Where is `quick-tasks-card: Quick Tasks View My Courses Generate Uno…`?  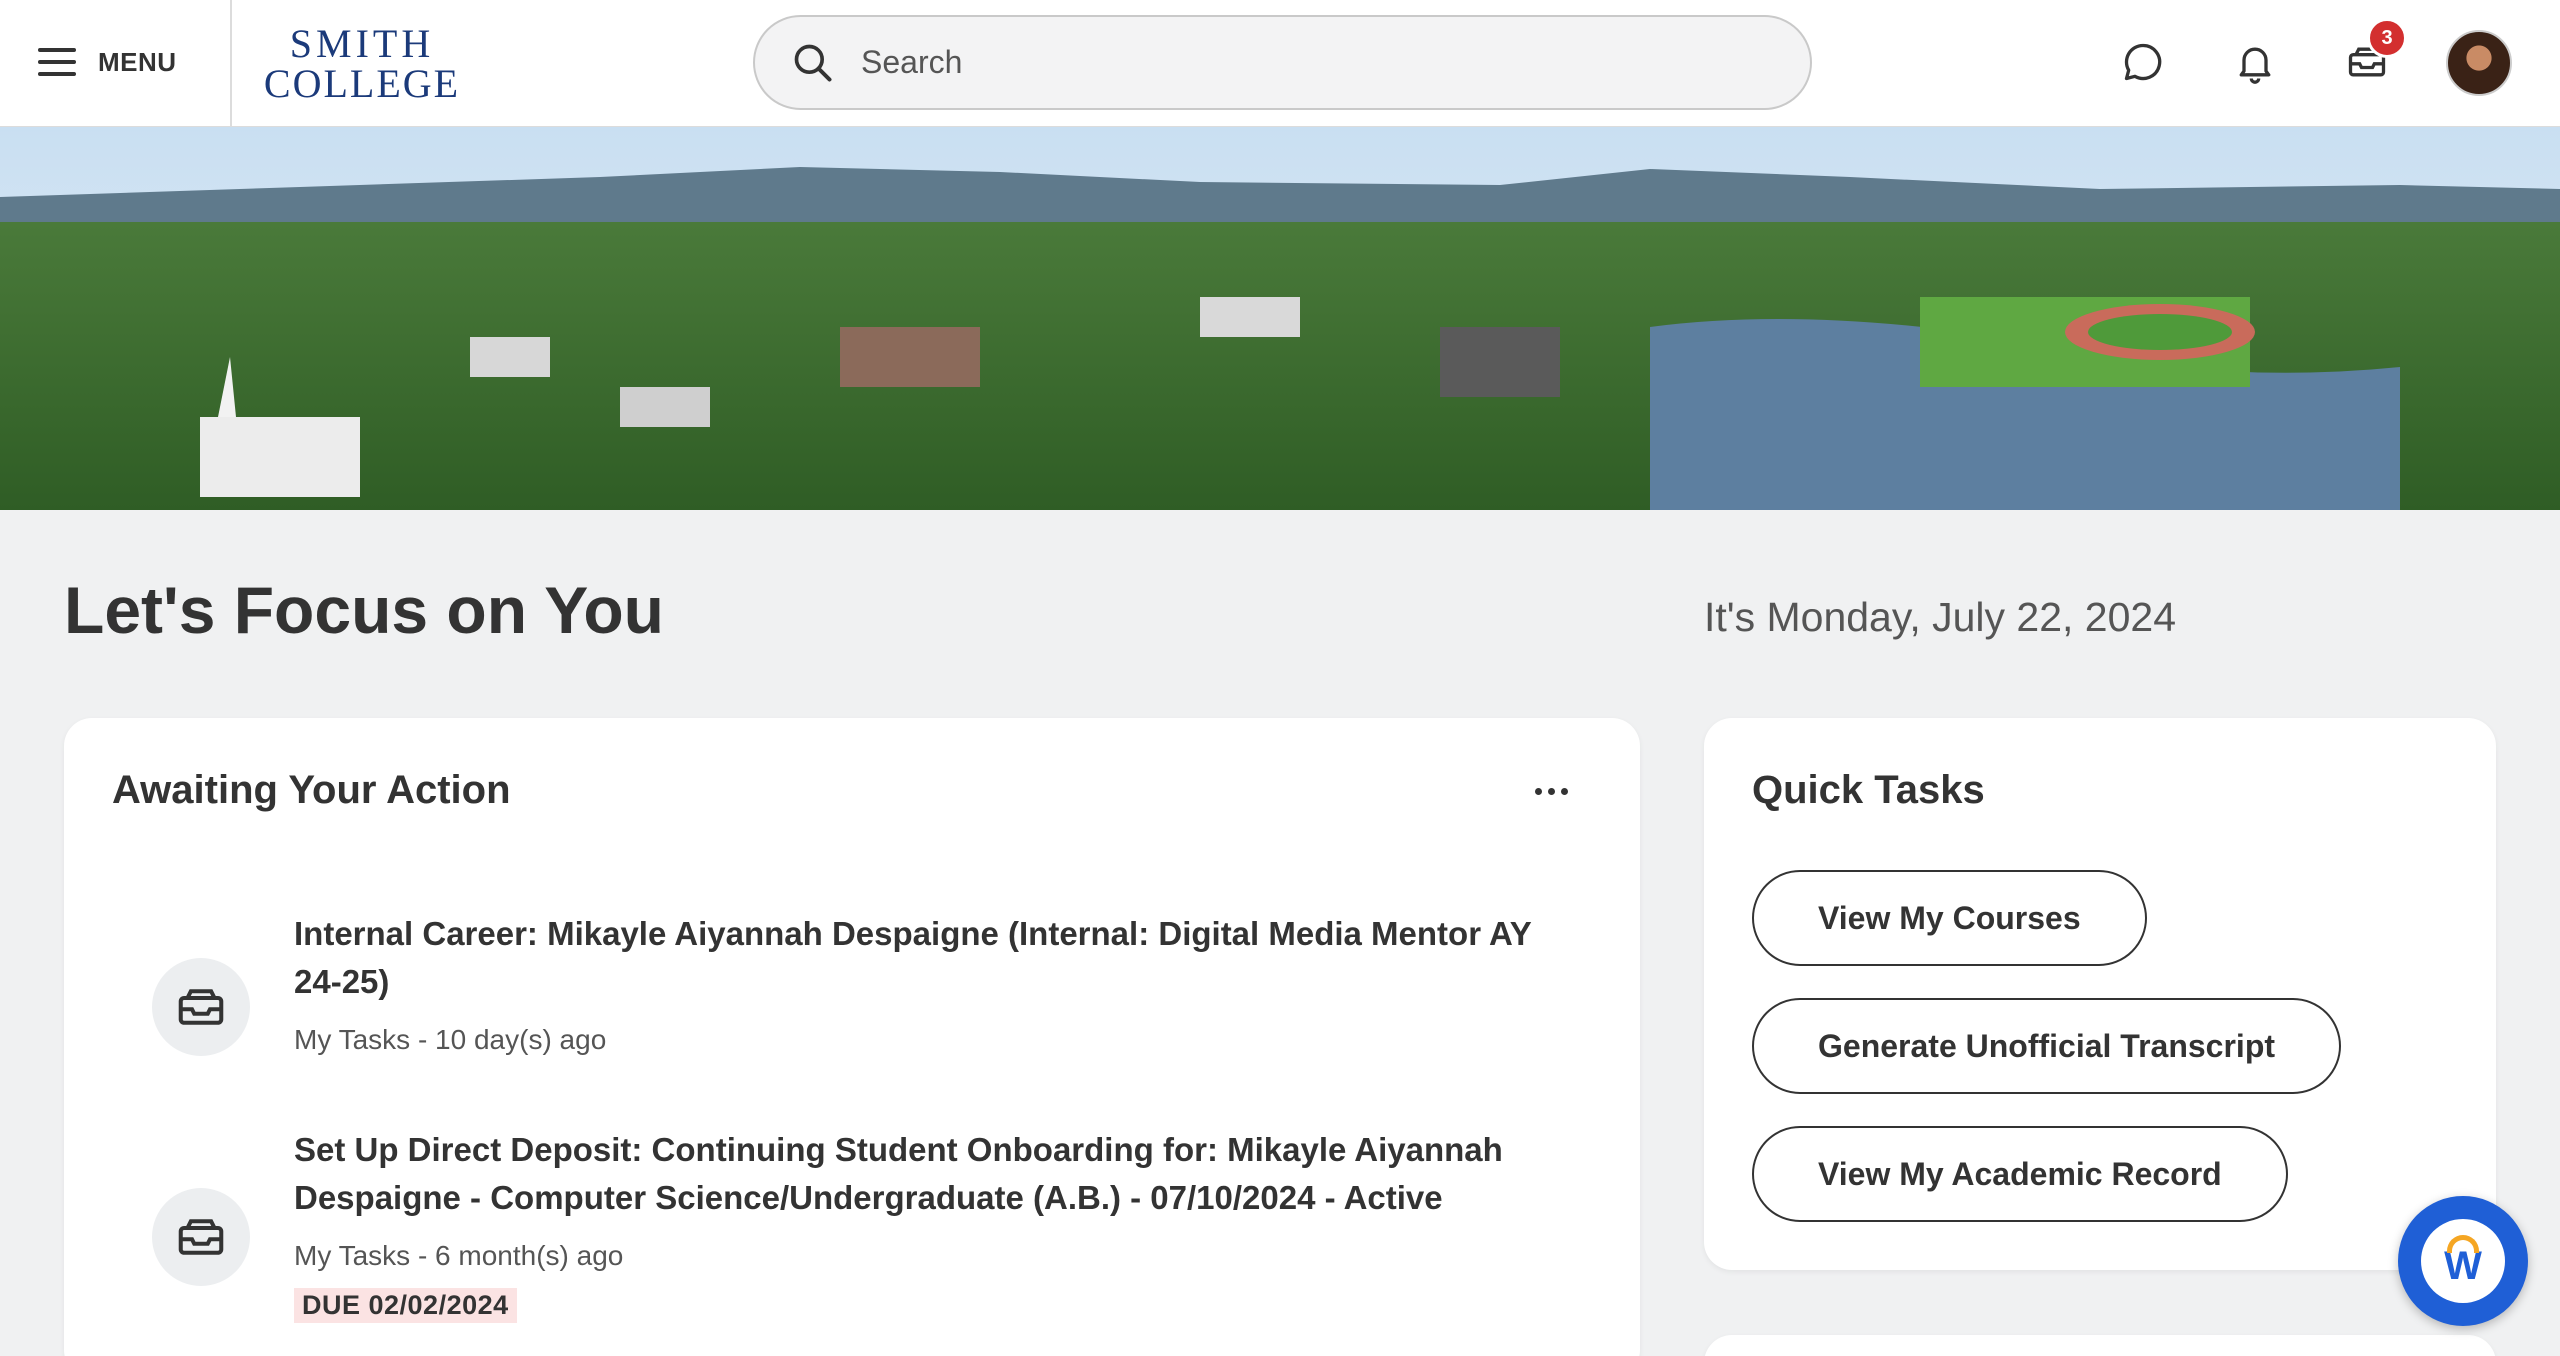
quick-tasks-card: Quick Tasks View My Courses Generate Uno… is located at coordinates (2100, 994).